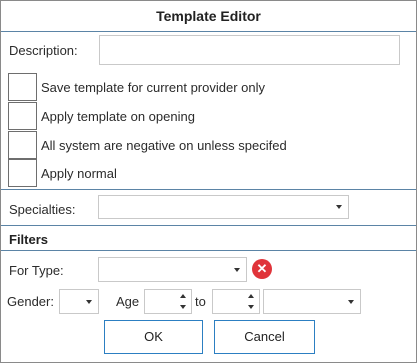 The image size is (417, 363). I want to click on age-unit-select, so click(312, 301).